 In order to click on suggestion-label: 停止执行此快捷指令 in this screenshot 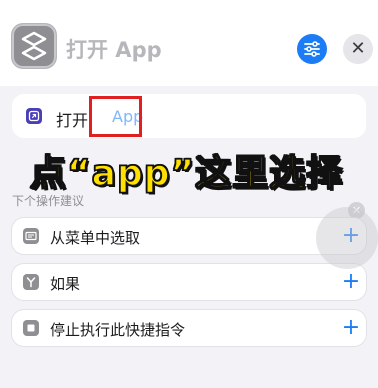, I will do `click(118, 330)`.